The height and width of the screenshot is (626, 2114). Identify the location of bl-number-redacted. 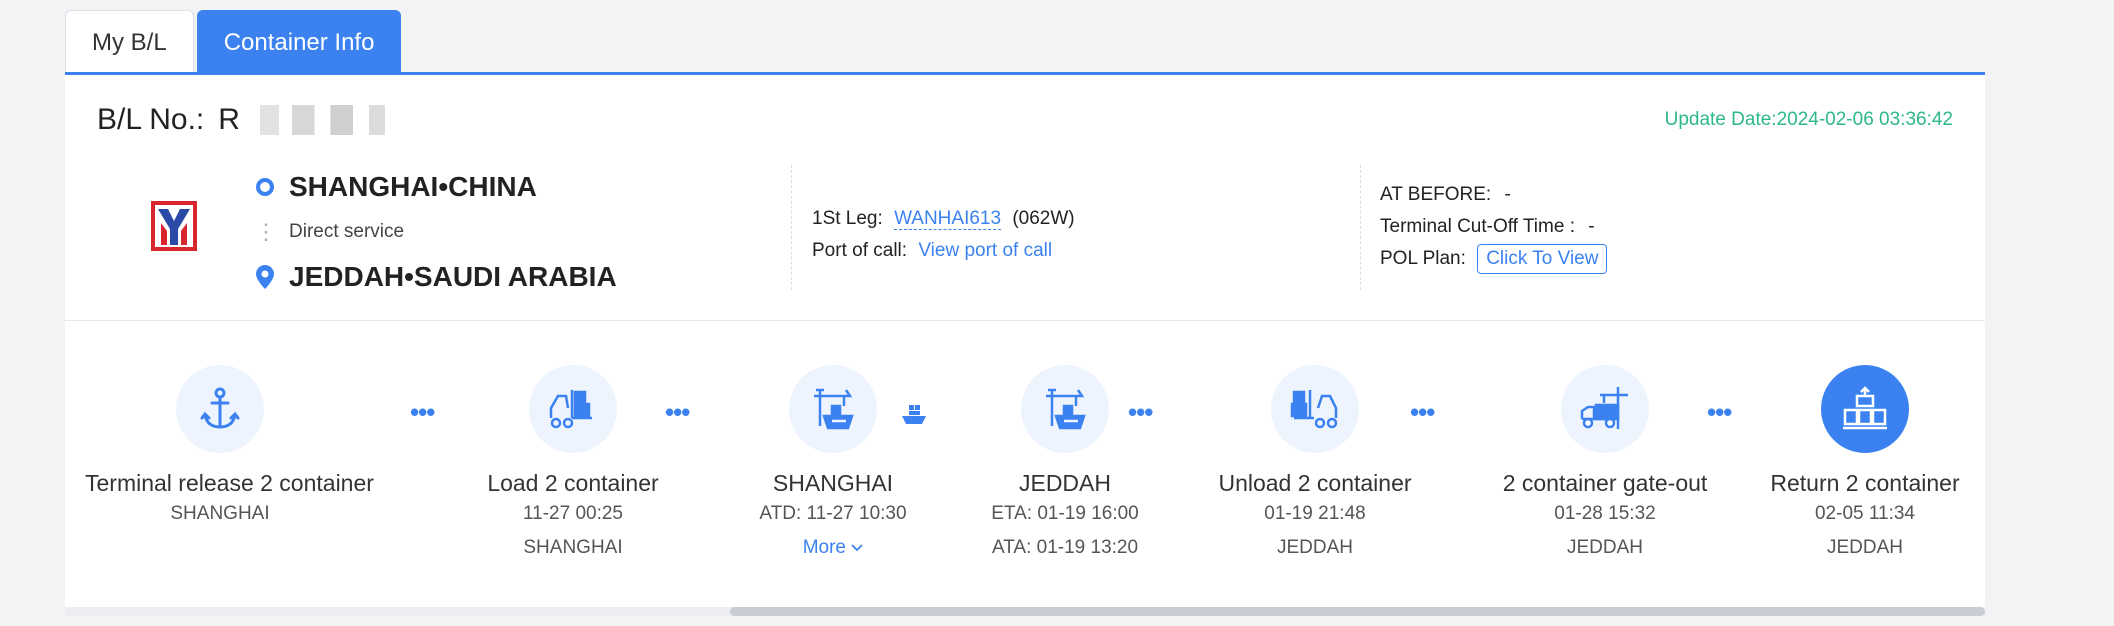
(323, 120).